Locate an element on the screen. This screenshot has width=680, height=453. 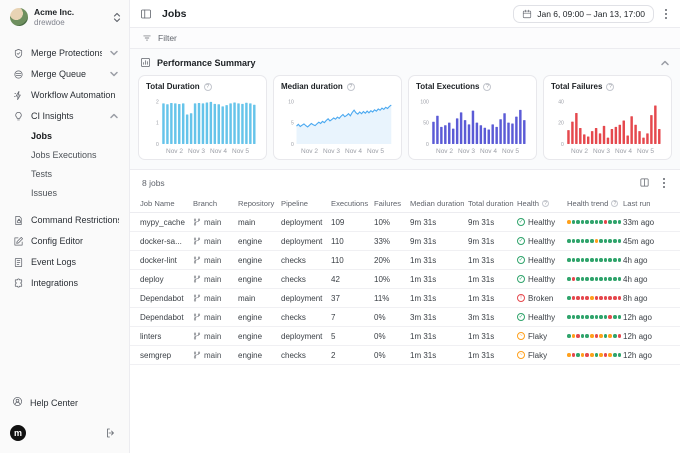
jobs-count: 8 jobs is located at coordinates (153, 182).